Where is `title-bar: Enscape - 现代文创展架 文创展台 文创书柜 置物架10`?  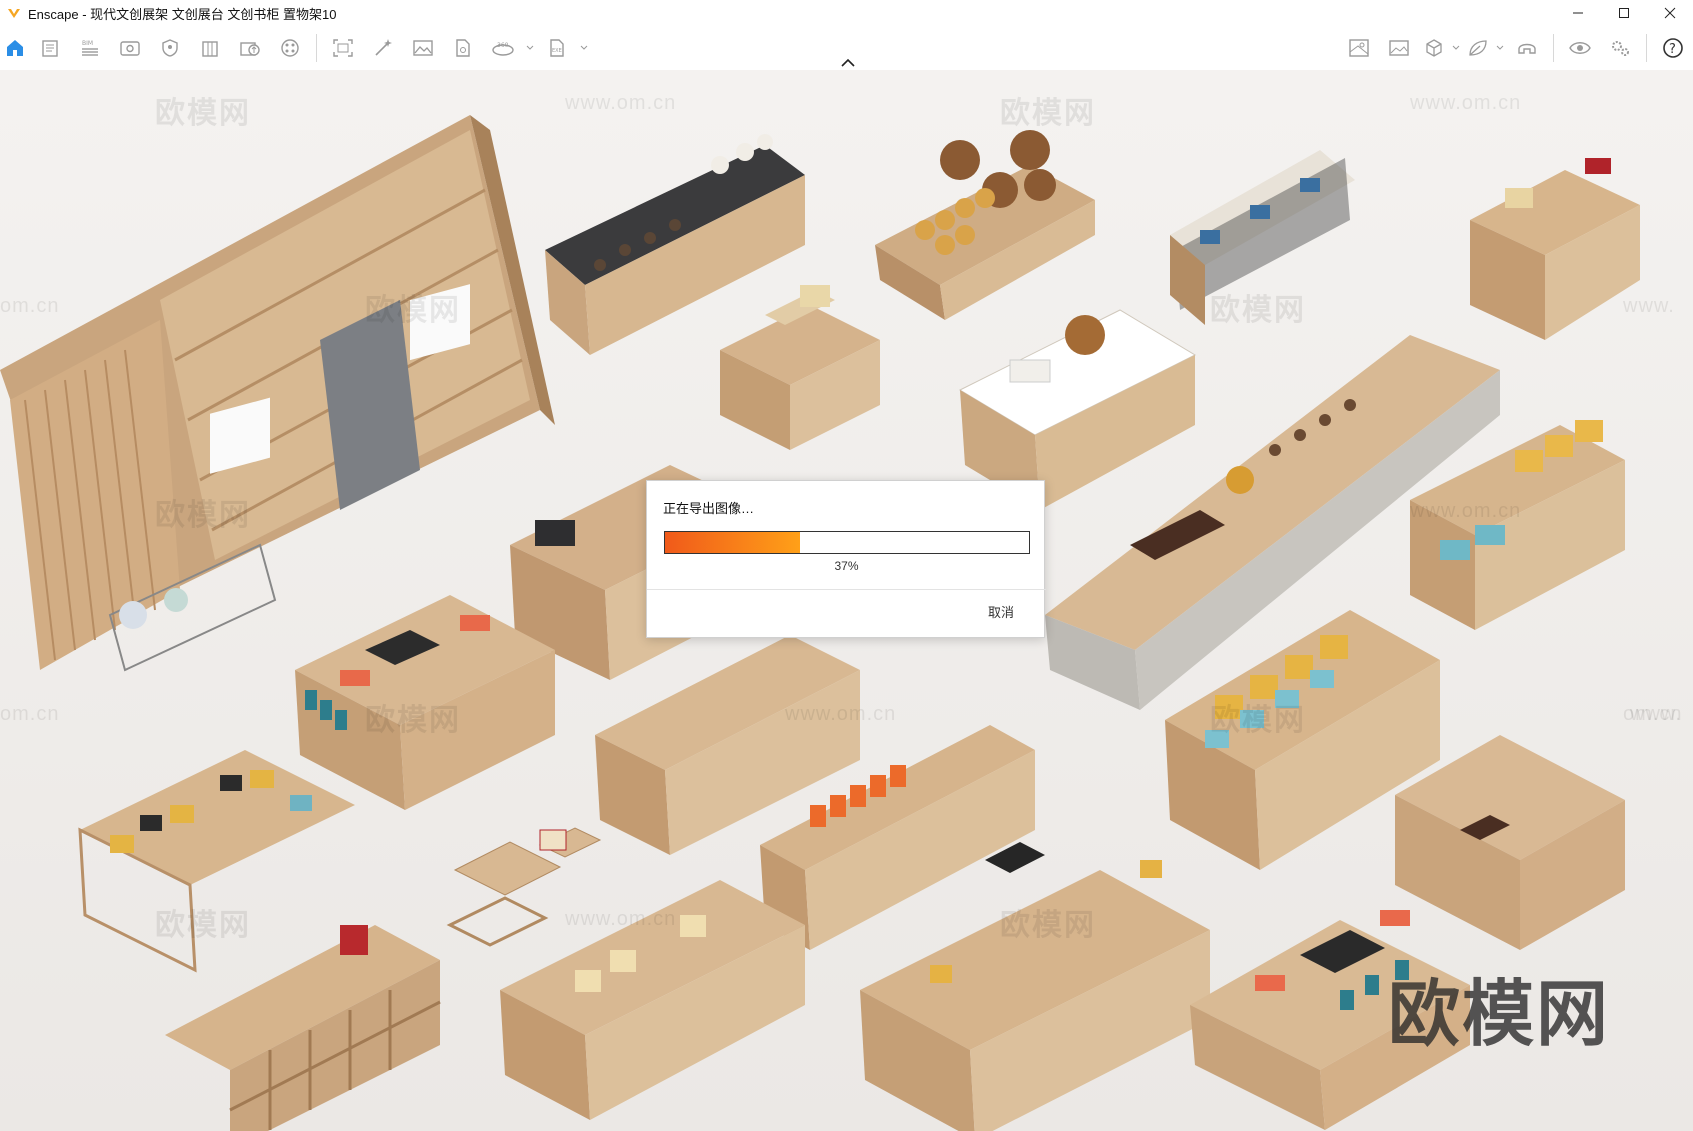 title-bar: Enscape - 现代文创展架 文创展台 文创书柜 置物架10 is located at coordinates (846, 13).